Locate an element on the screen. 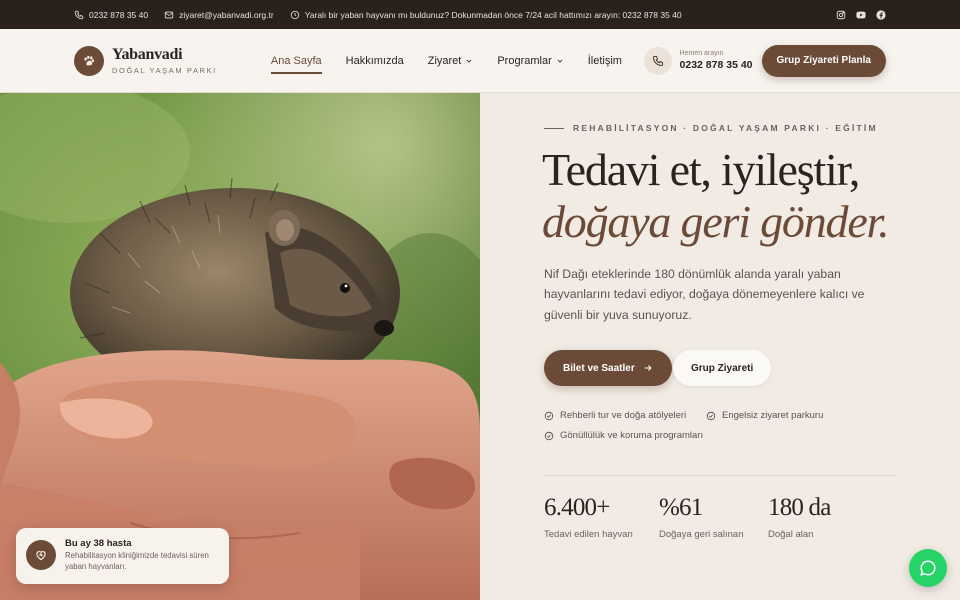 The image size is (960, 600). facebook-icon is located at coordinates (881, 14).